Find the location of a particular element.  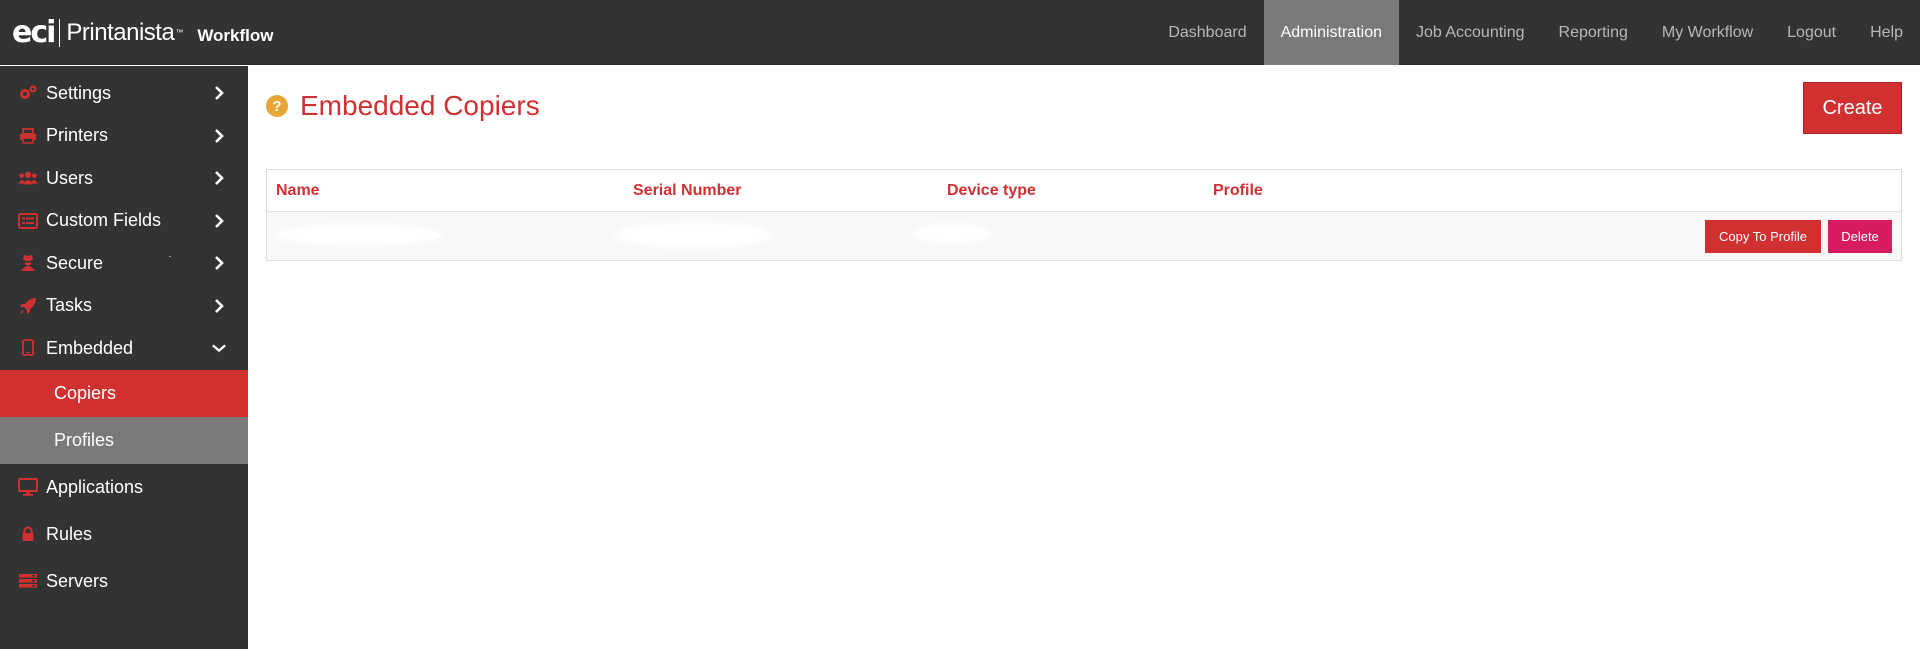

copy-to-profile-button: Copy To Profile is located at coordinates (1763, 236).